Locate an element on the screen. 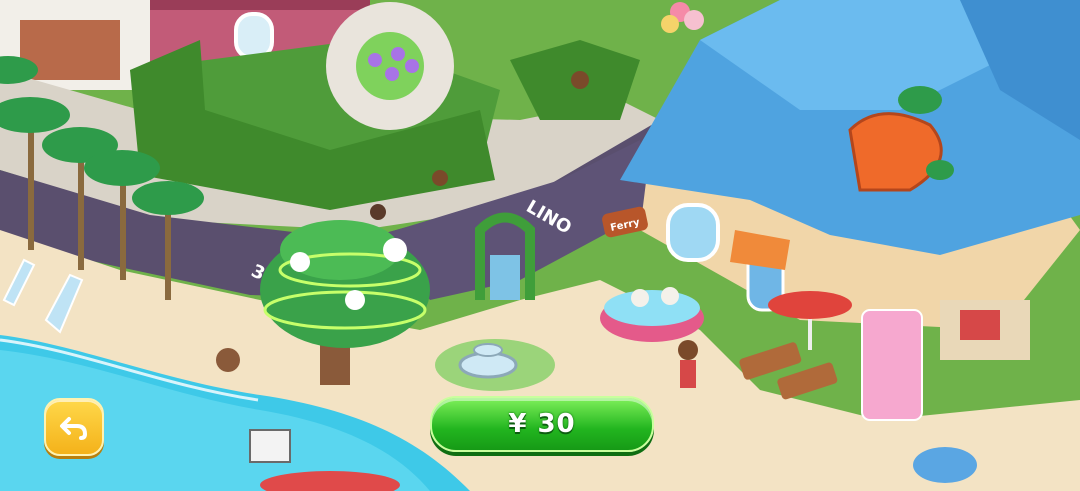 The width and height of the screenshot is (1080, 491). character-lifeguard is located at coordinates (688, 350).